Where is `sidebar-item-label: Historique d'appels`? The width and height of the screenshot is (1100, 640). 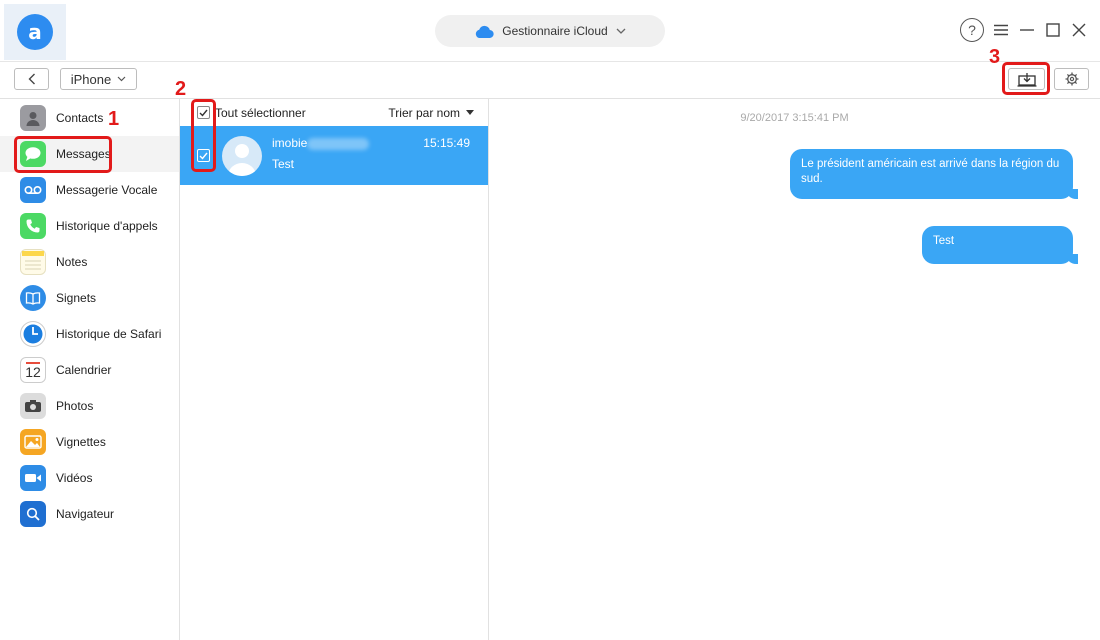
sidebar-item-label: Historique d'appels is located at coordinates (107, 226).